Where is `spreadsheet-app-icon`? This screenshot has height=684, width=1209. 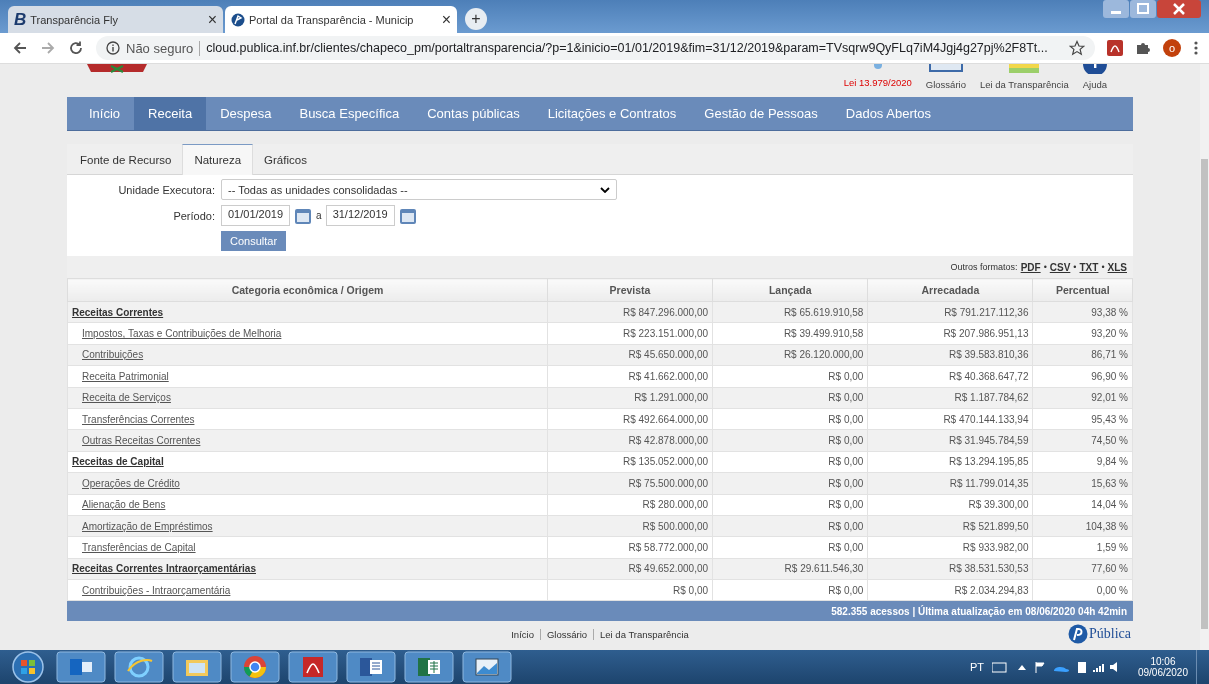
spreadsheet-app-icon is located at coordinates (429, 667).